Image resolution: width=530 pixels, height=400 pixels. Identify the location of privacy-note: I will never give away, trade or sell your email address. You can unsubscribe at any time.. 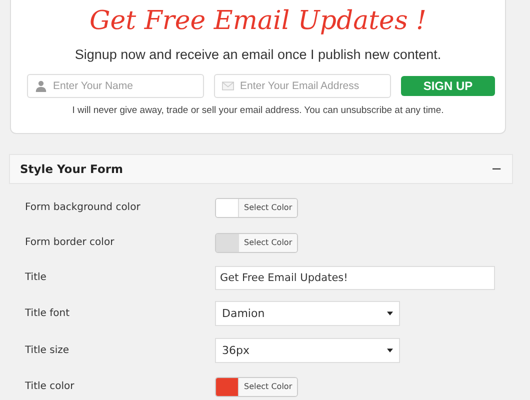
(258, 110).